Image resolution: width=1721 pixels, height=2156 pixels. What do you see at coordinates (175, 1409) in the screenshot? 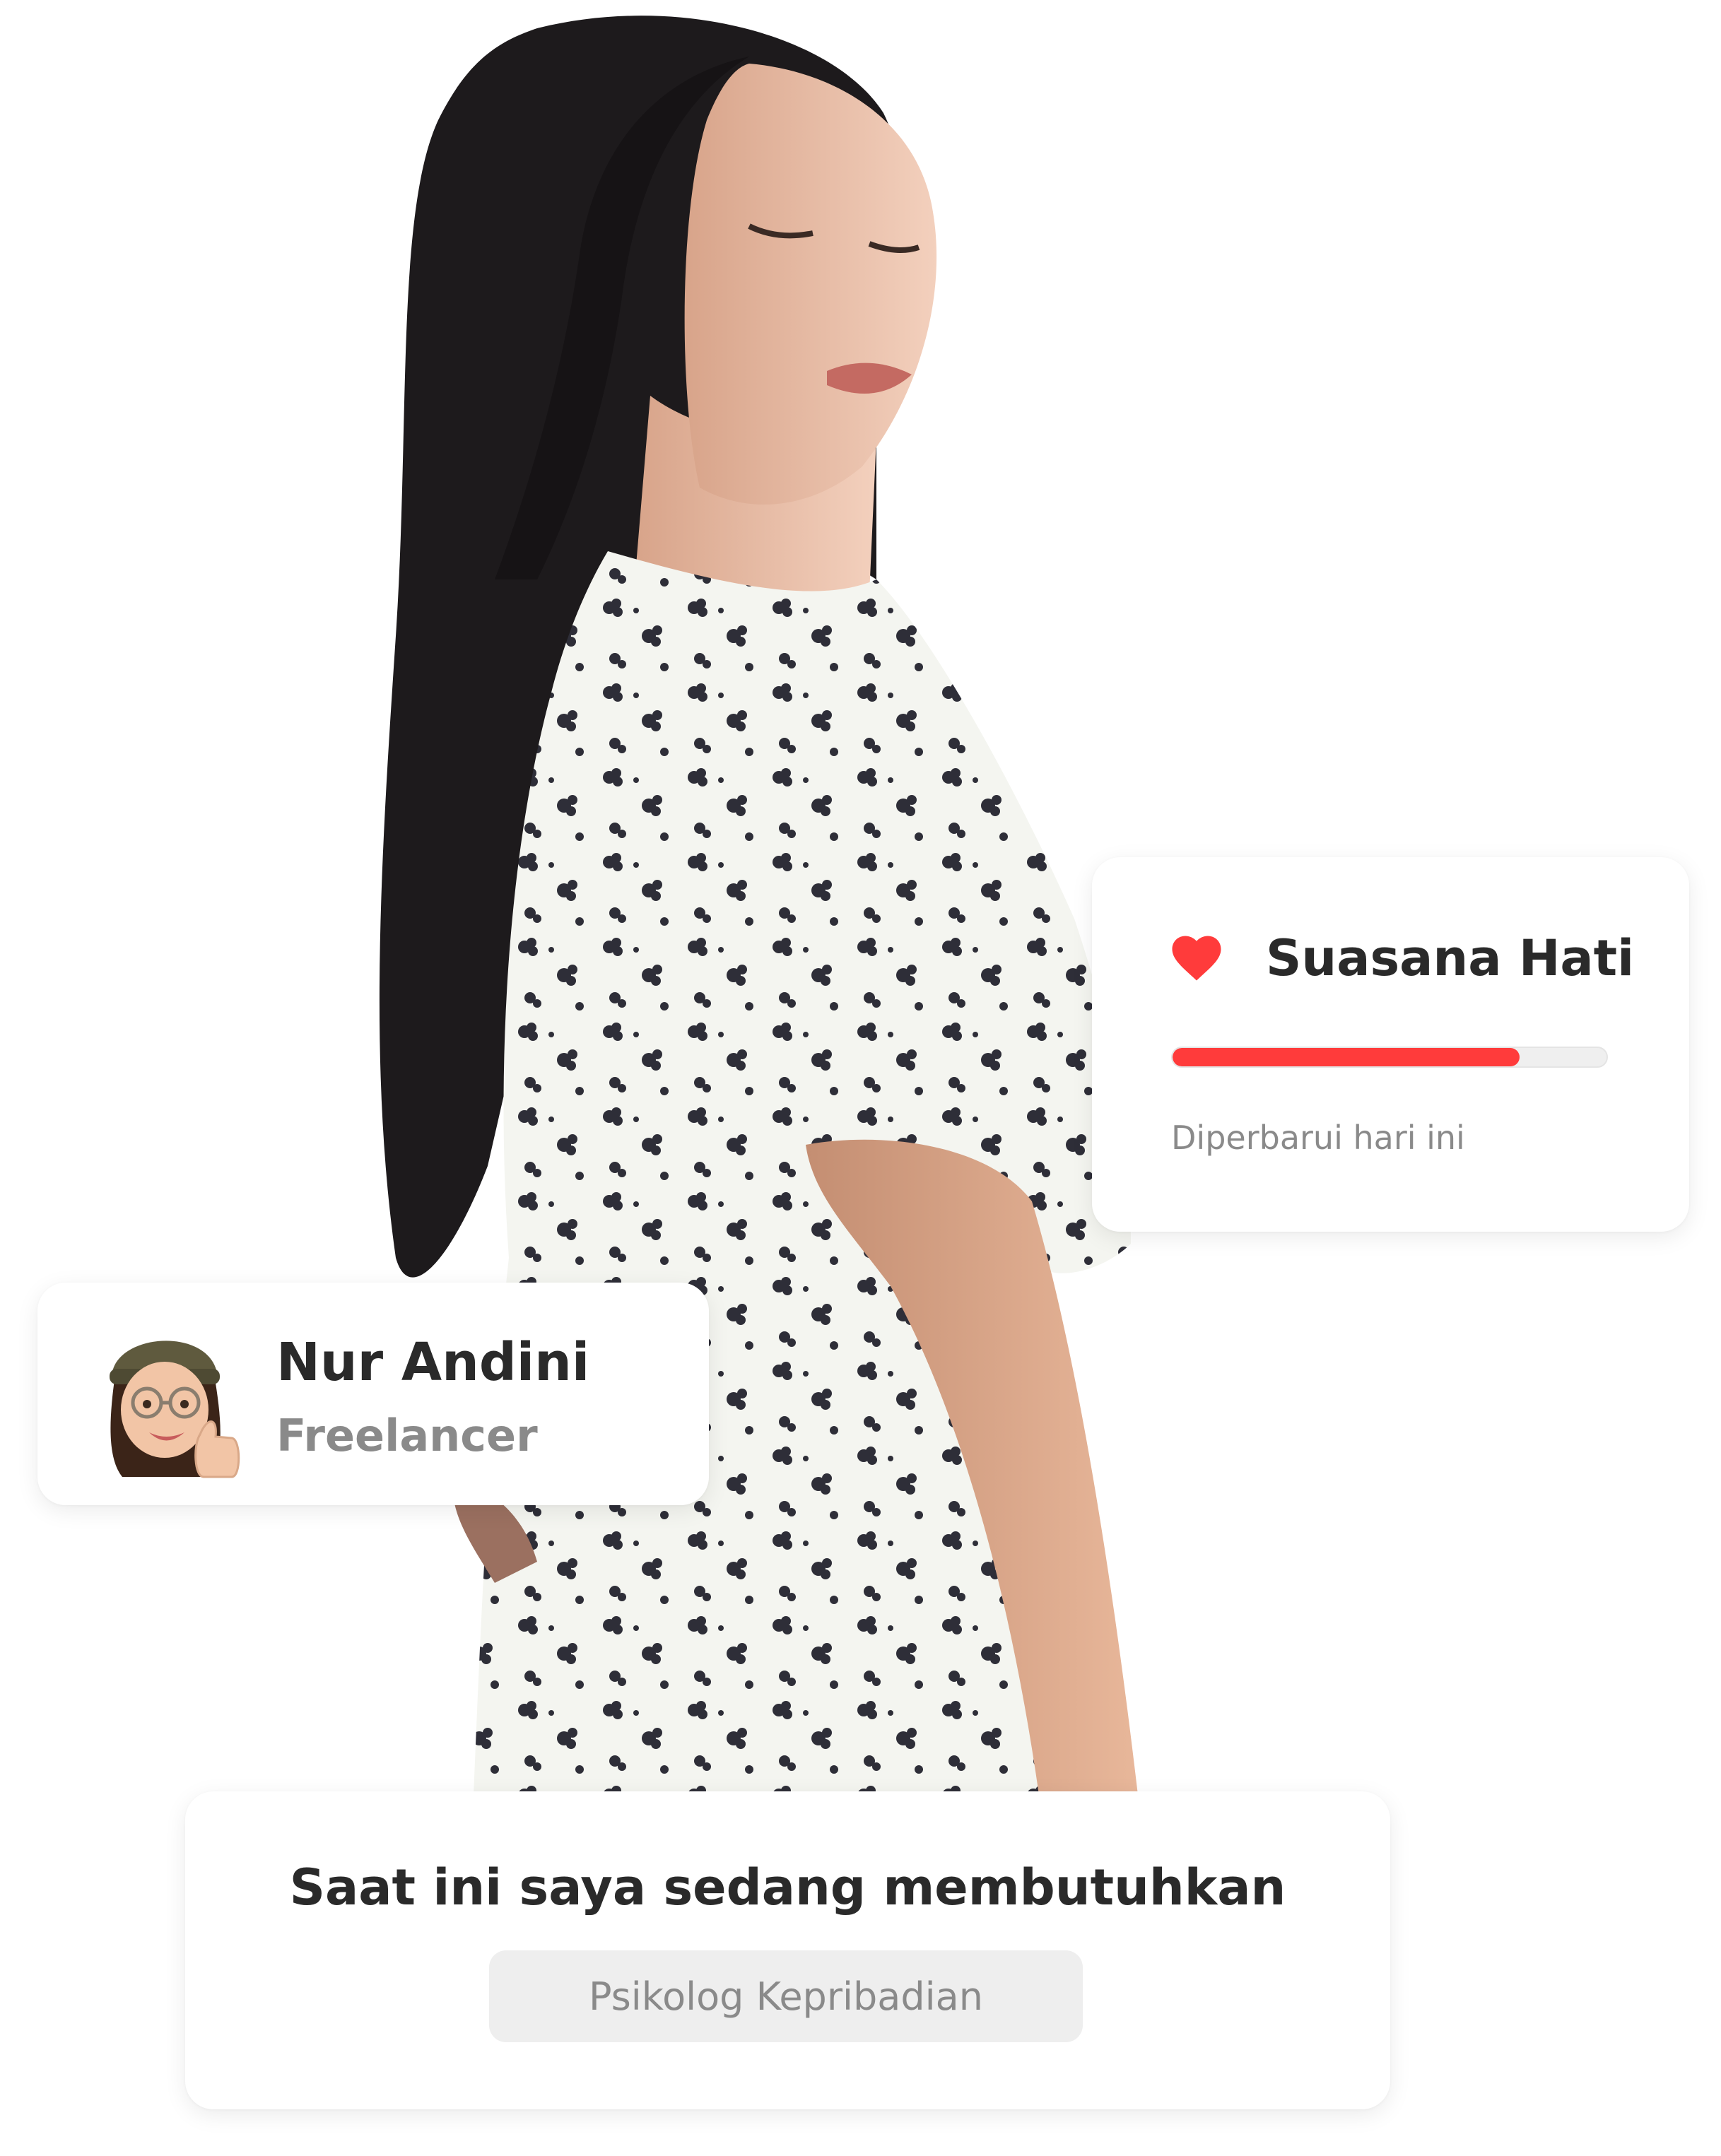
I see `memoji-avatar` at bounding box center [175, 1409].